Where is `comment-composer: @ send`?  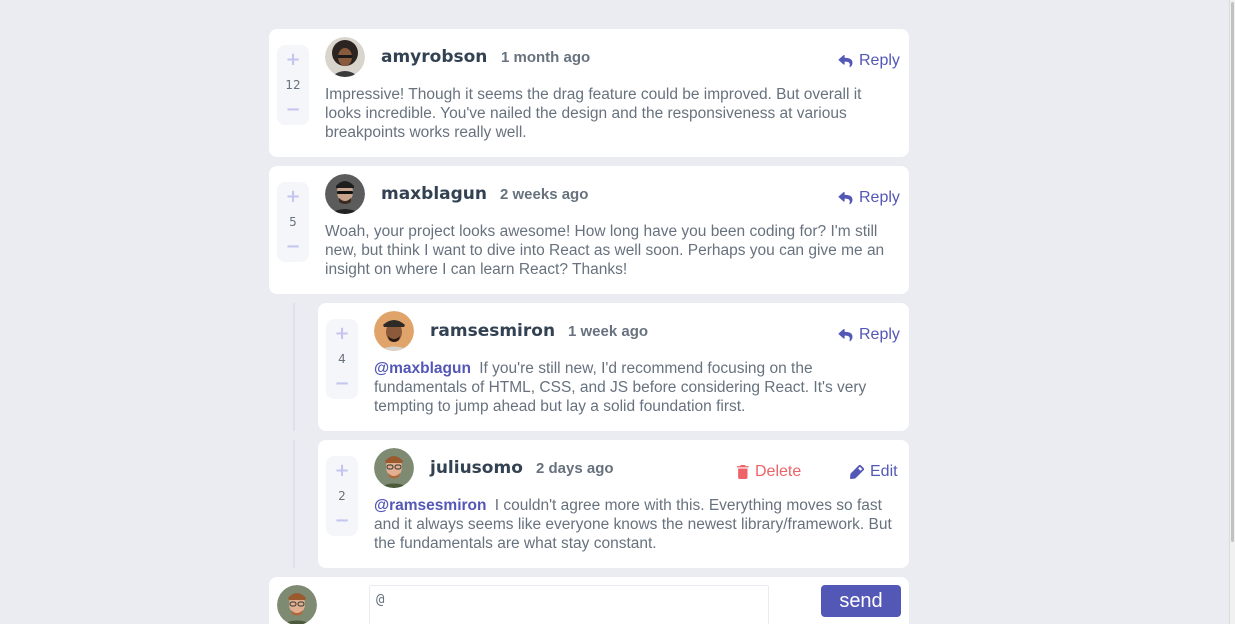 comment-composer: @ send is located at coordinates (589, 600).